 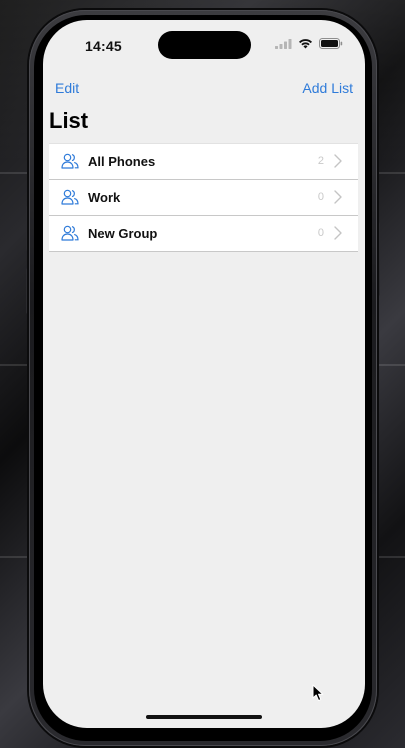 I want to click on page-title: List, so click(x=69, y=120).